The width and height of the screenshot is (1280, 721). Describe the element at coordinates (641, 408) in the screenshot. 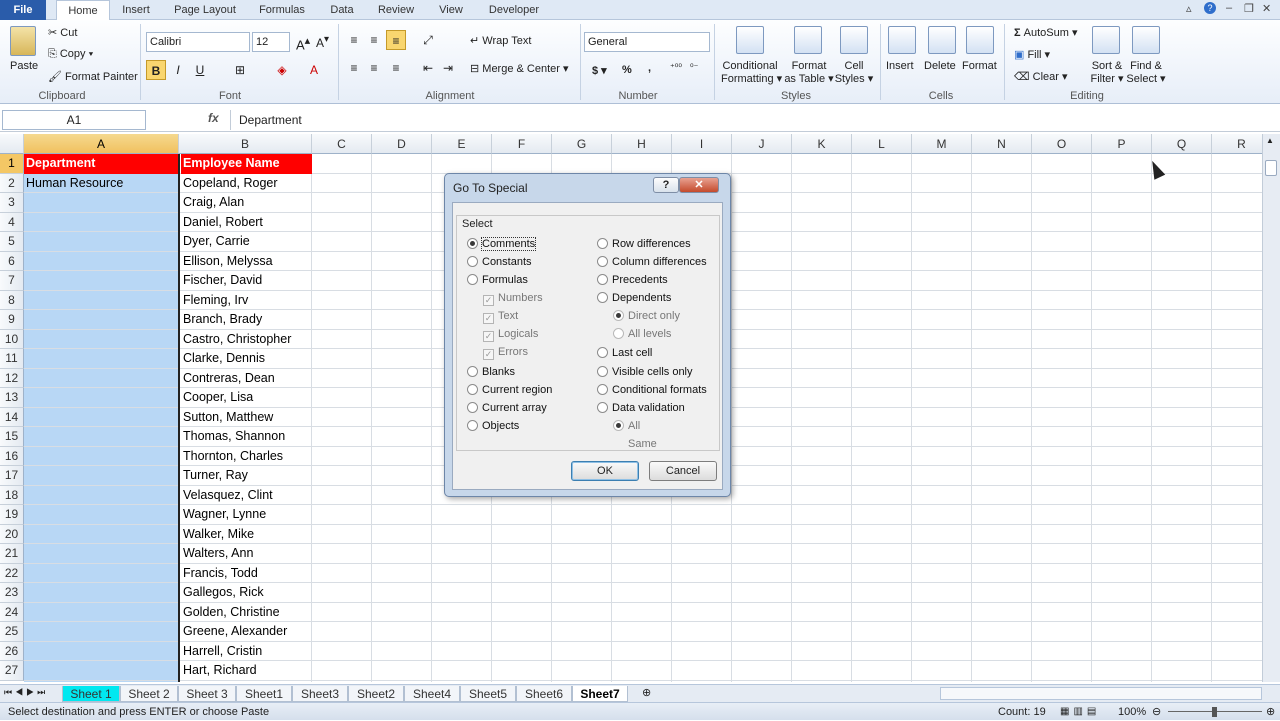

I see `option-data-validation: Data validation` at that location.